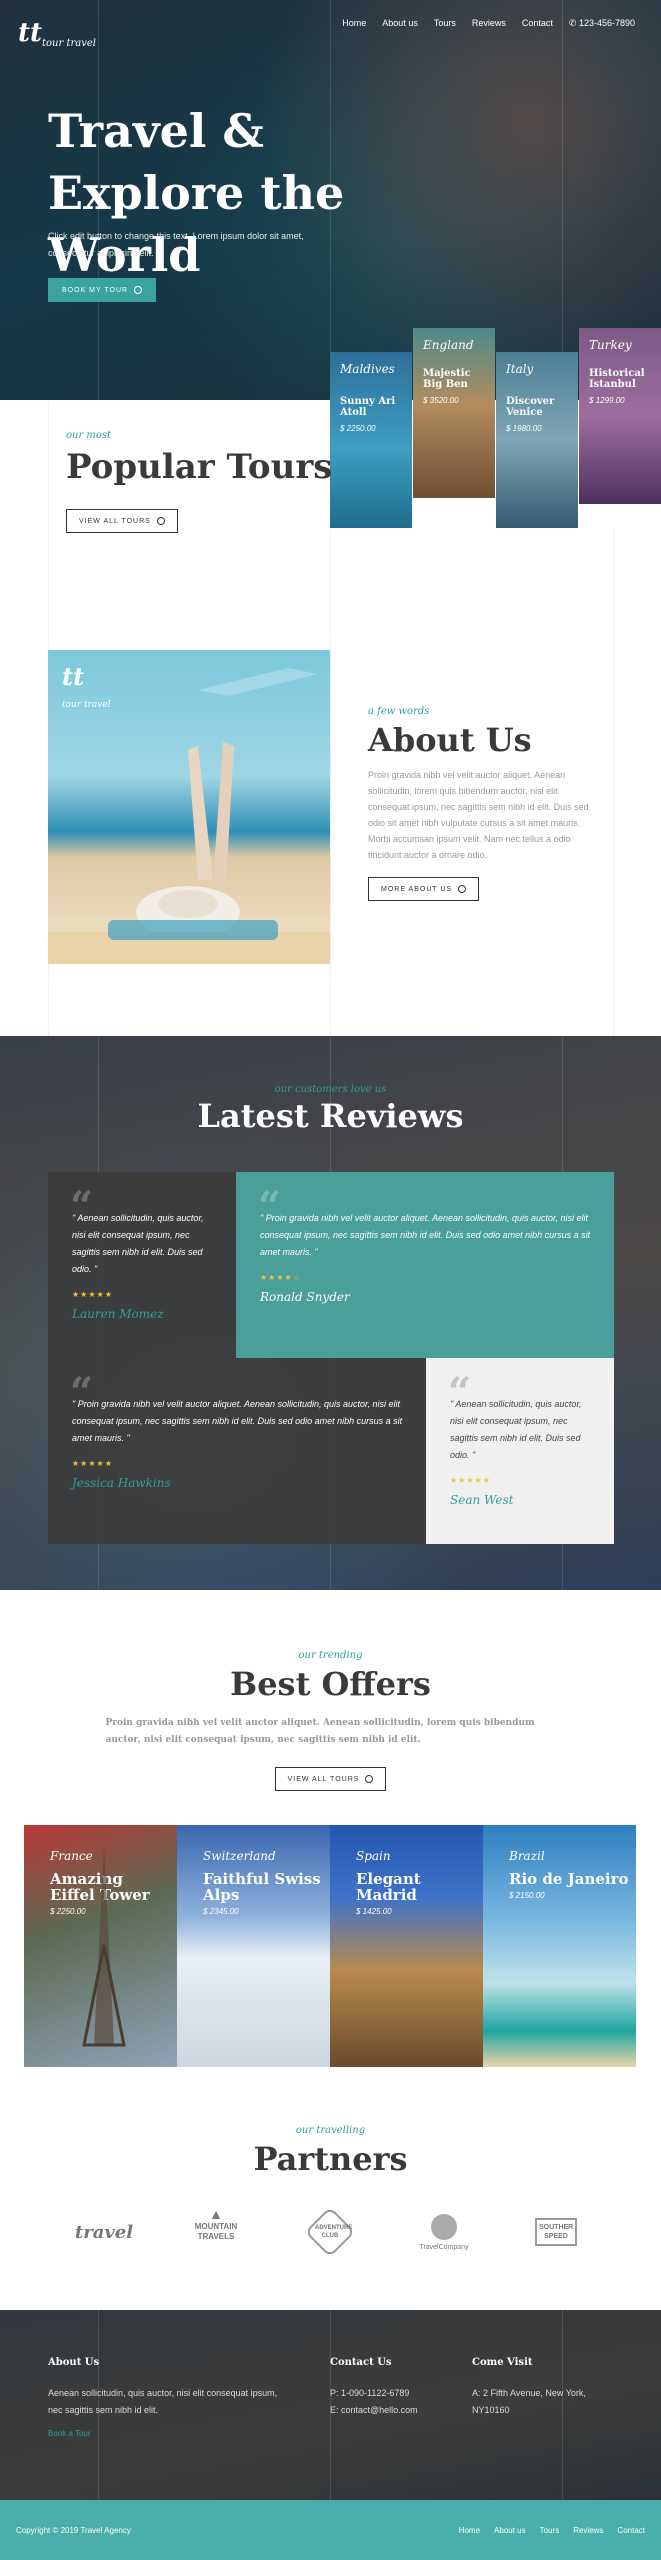 This screenshot has width=661, height=2560. I want to click on partner-logo-southerspeed: SOUTHER SPEED, so click(556, 2235).